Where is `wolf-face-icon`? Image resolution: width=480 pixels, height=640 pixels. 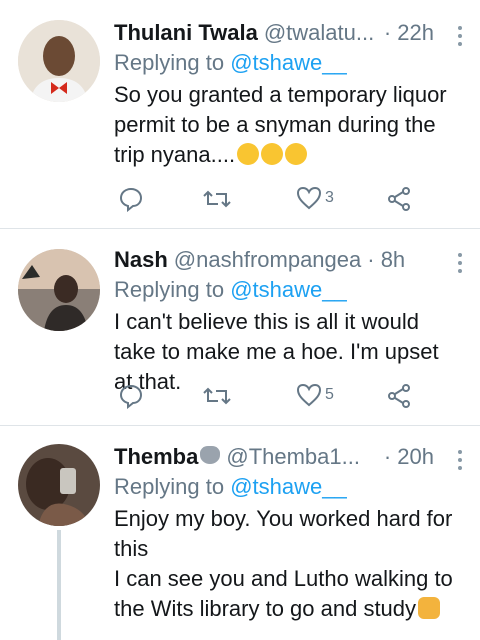 wolf-face-icon is located at coordinates (210, 455).